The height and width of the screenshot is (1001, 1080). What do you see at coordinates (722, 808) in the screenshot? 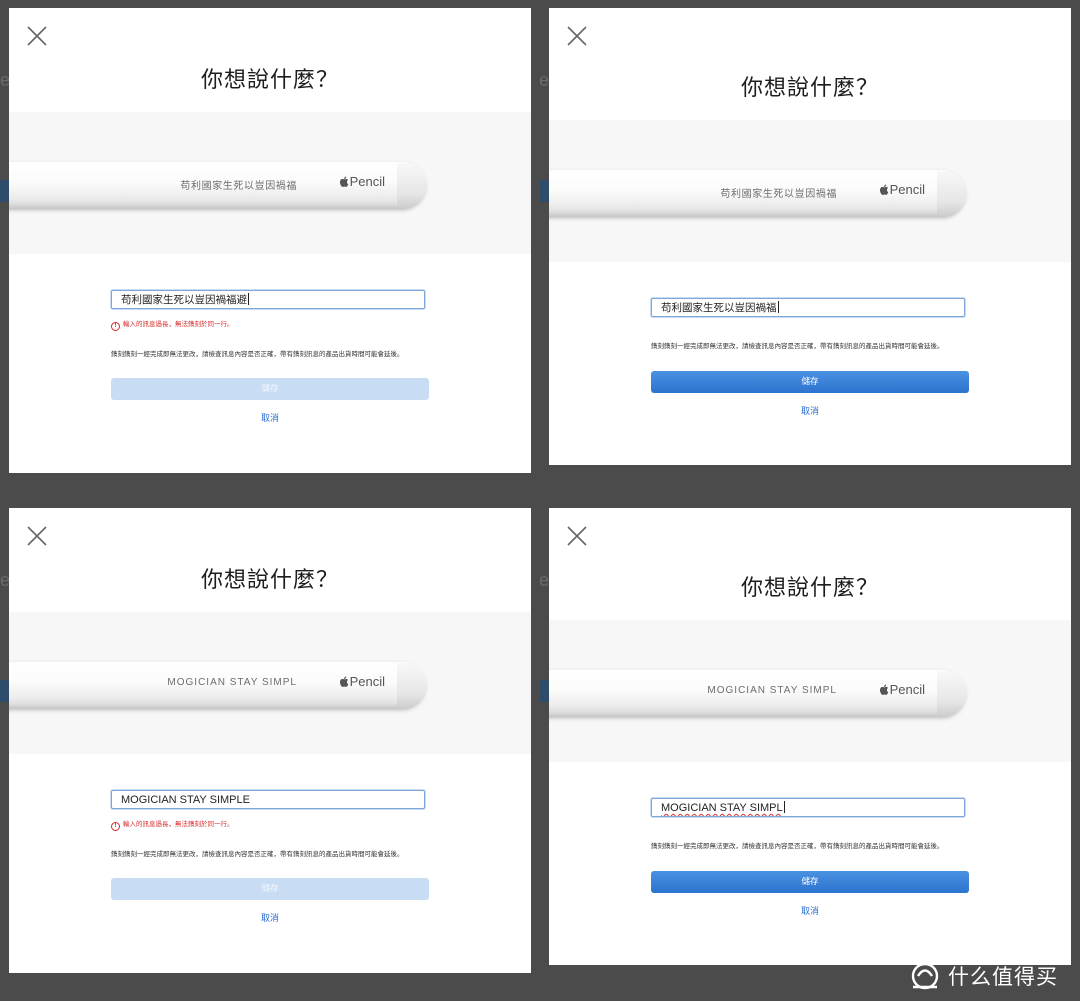
I see `input-value: MOGICIAN STAY SIMPL` at bounding box center [722, 808].